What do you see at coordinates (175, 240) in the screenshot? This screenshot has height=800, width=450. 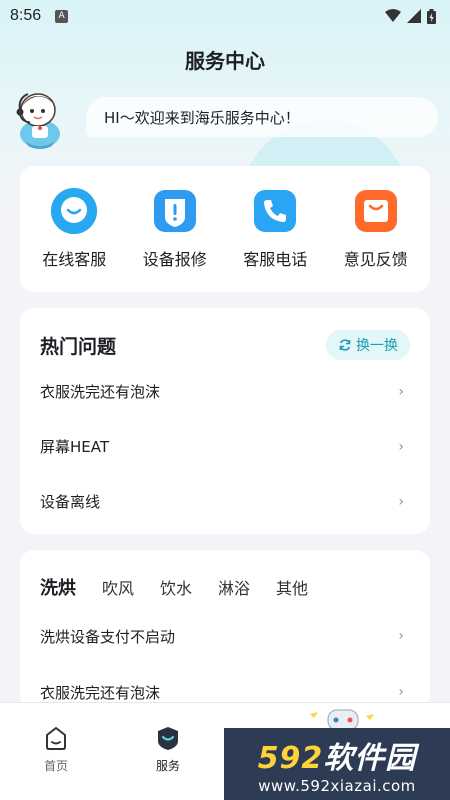 I see `device-repair-button: 设备报修` at bounding box center [175, 240].